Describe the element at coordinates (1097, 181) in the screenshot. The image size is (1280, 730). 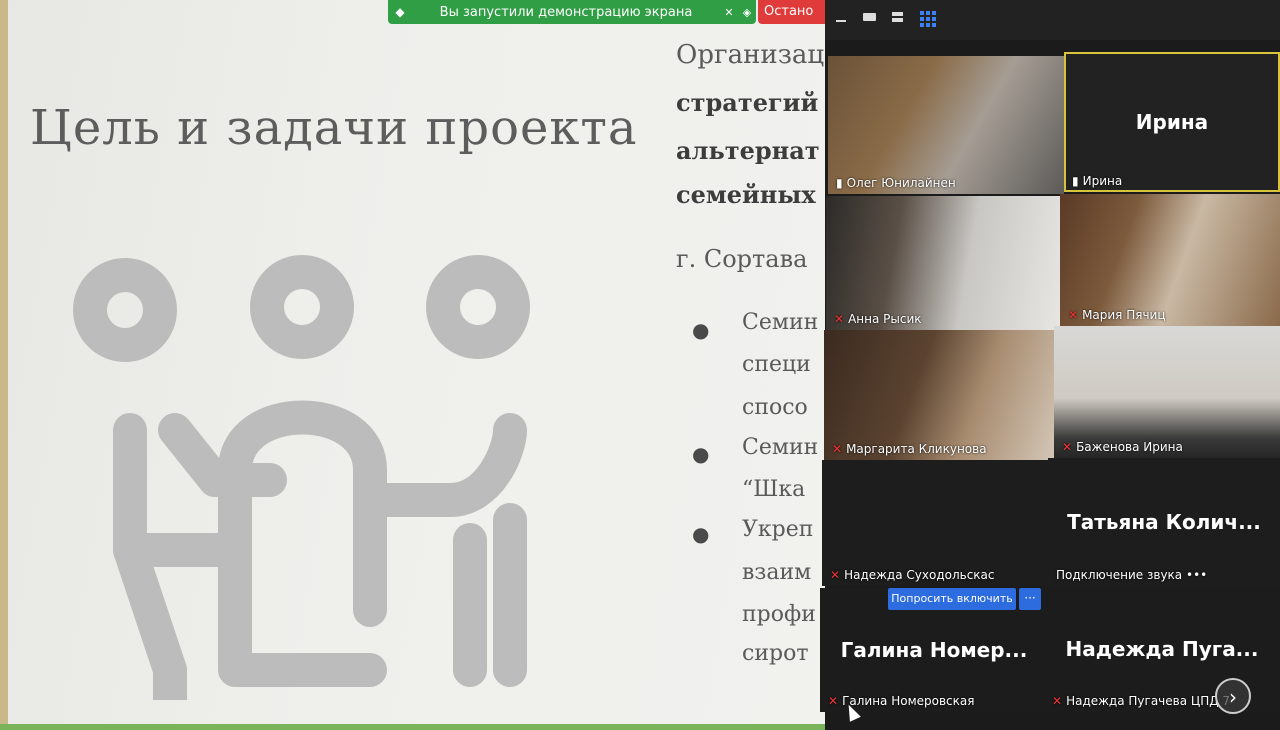
I see `participant-name: ▮ Ирина` at that location.